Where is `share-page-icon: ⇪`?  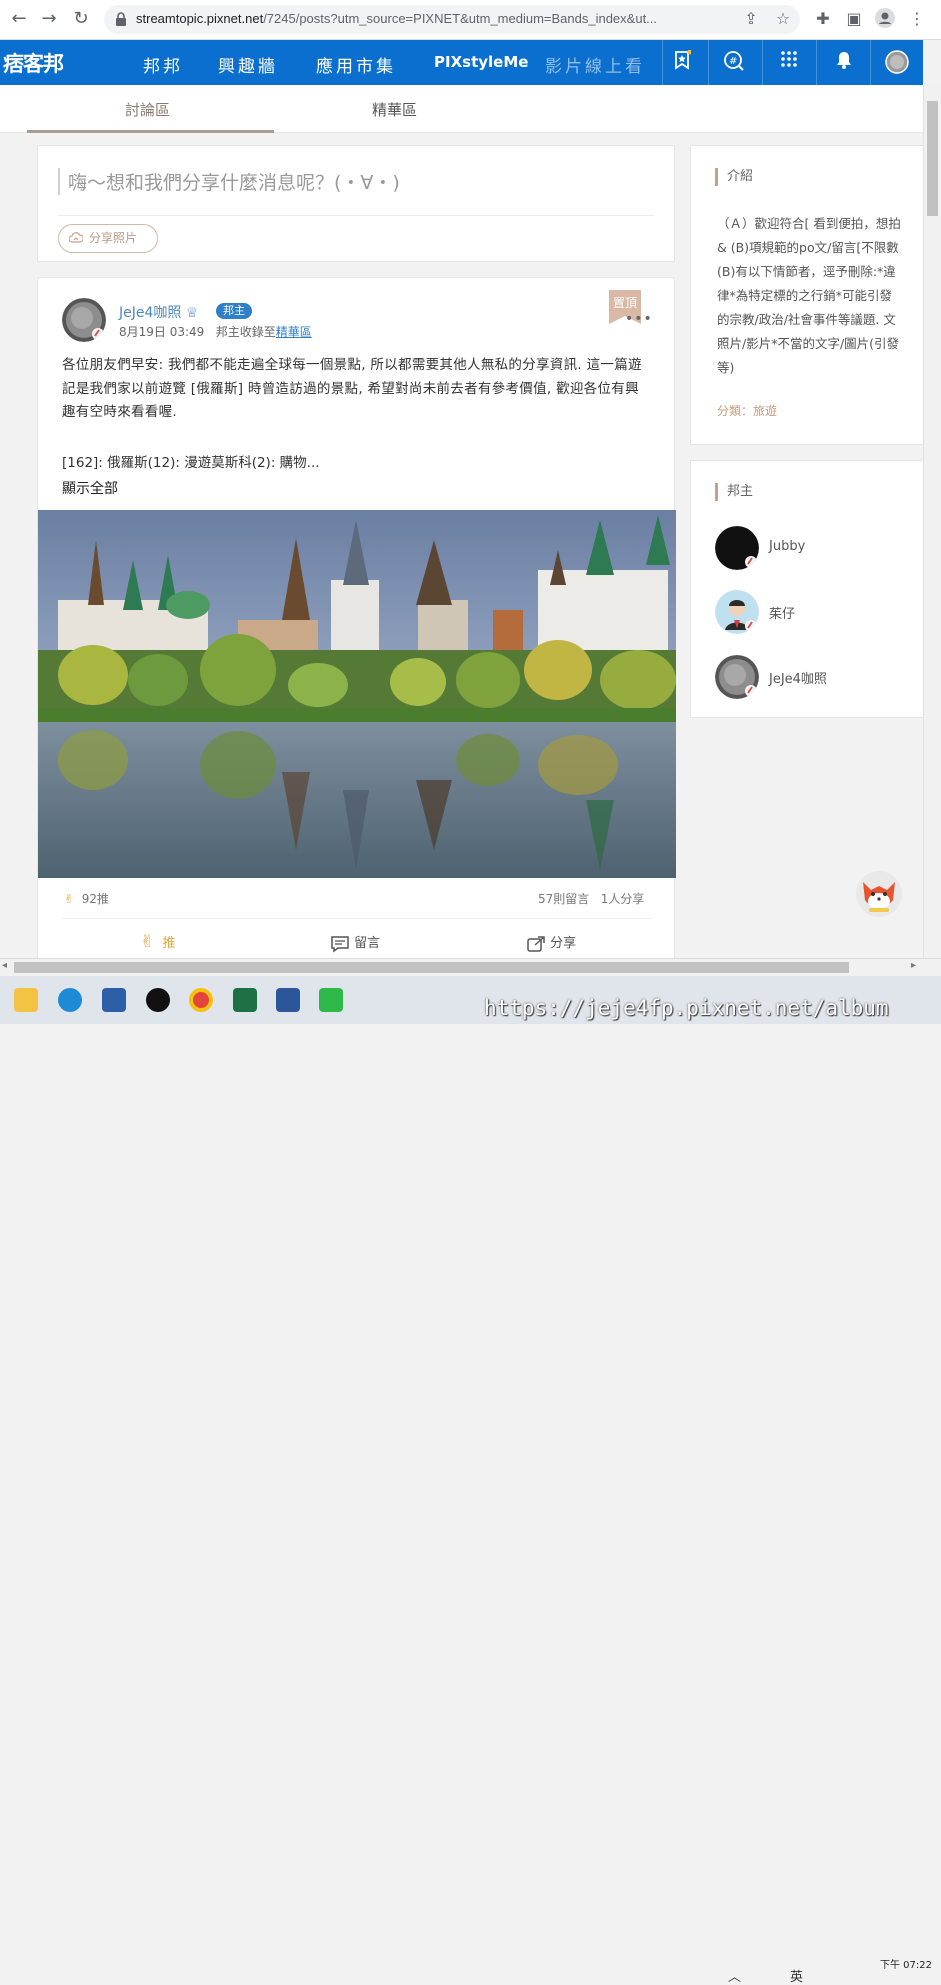 share-page-icon: ⇪ is located at coordinates (751, 19).